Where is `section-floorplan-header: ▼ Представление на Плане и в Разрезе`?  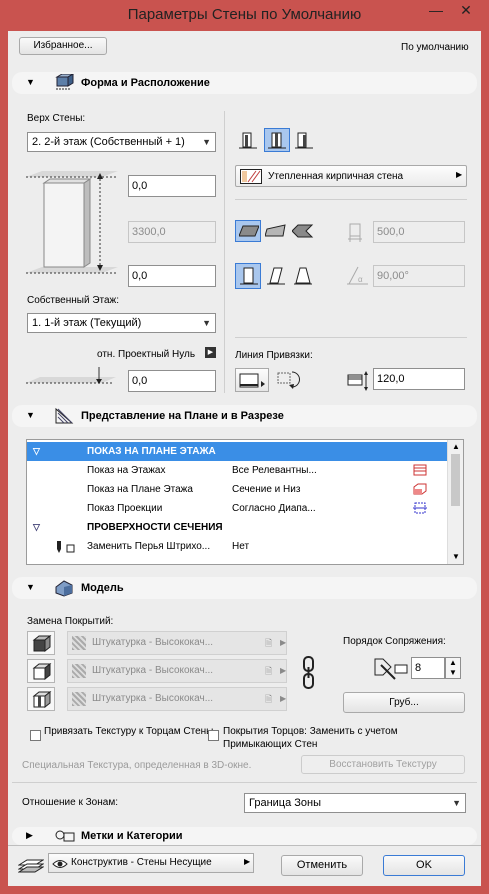
section-floorplan-header: ▼ Представление на Плане и в Разрезе is located at coordinates (244, 416).